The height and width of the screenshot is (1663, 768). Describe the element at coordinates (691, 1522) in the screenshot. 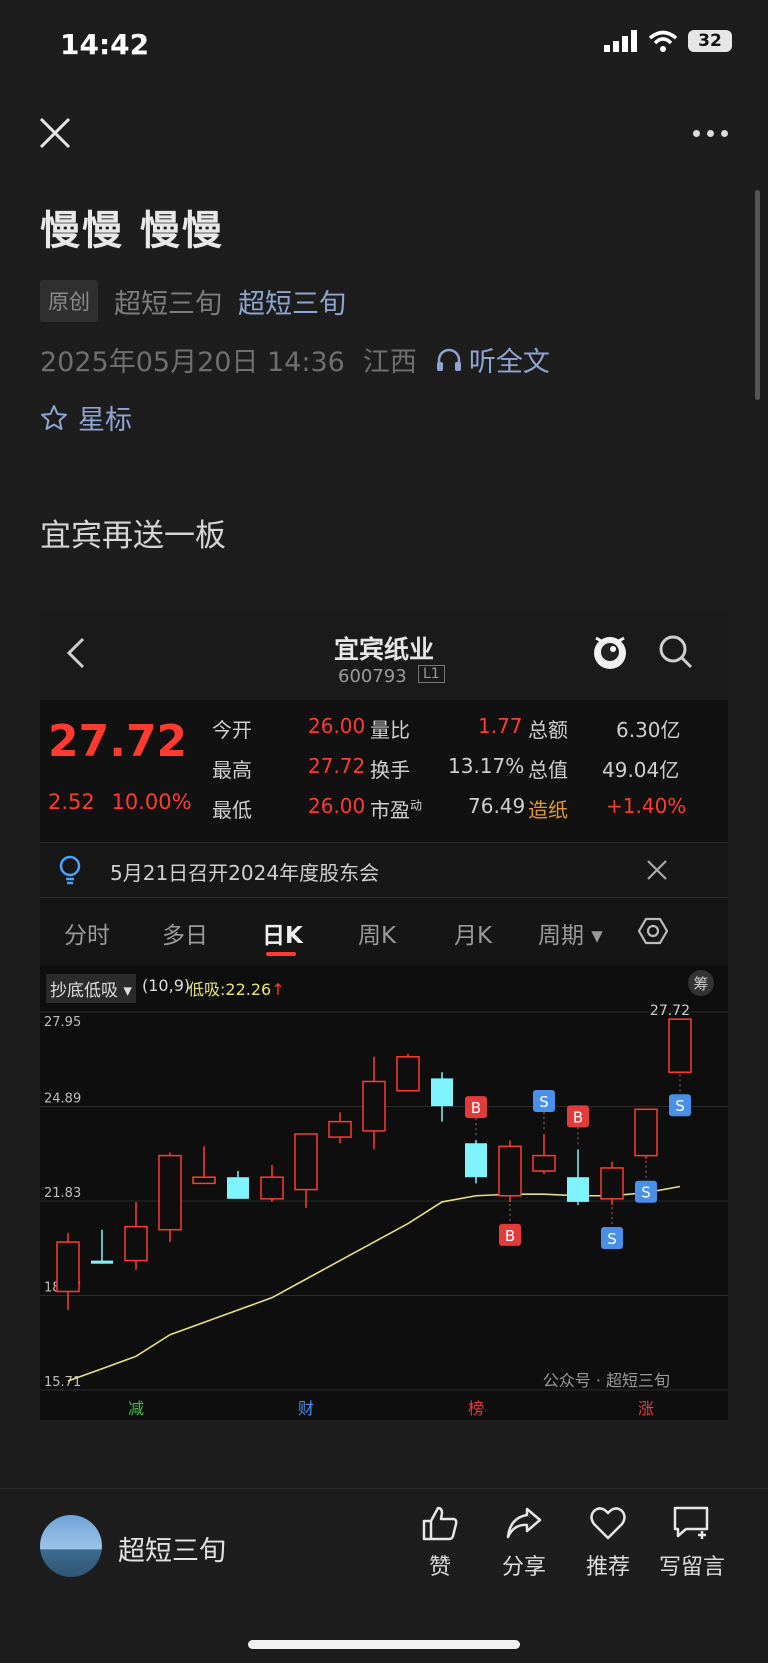

I see `comment-icon` at that location.